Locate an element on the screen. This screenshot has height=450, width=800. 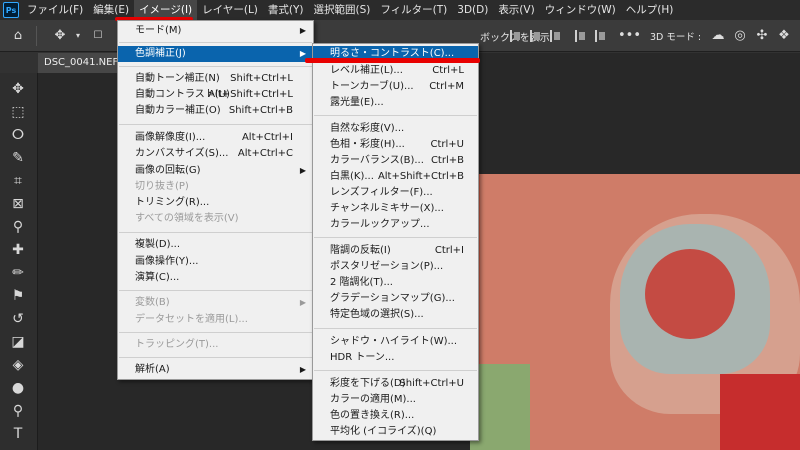
distribute-center-icon is located at coordinates (601, 36).